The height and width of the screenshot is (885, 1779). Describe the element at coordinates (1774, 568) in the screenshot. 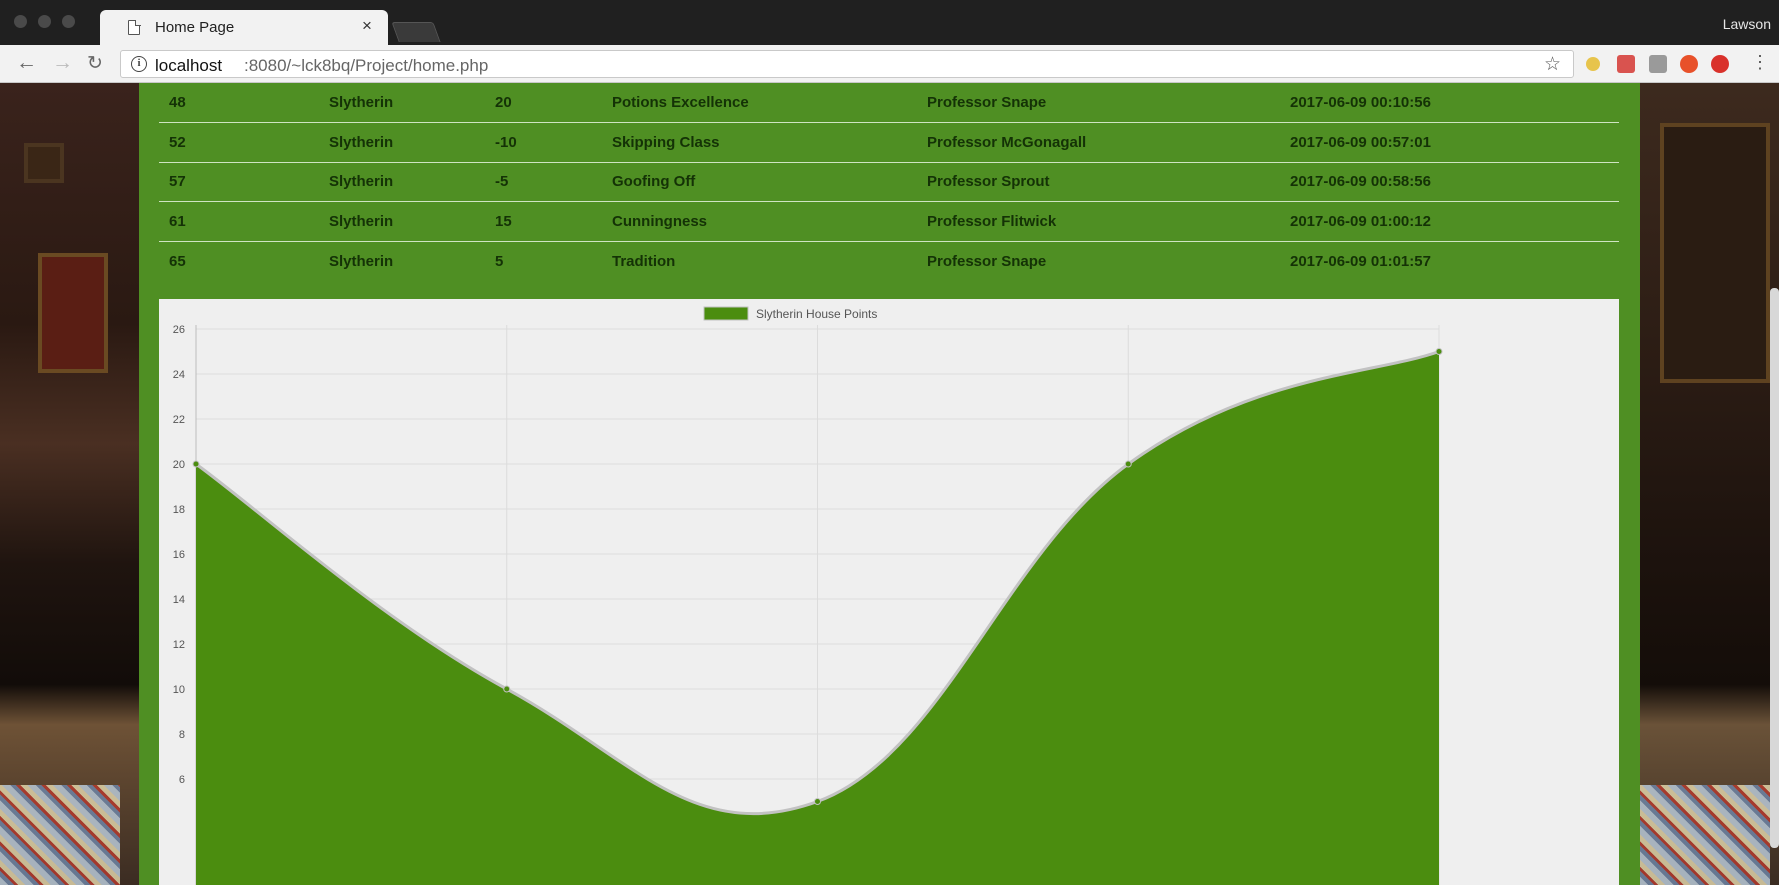

I see `page-scrollbar` at that location.